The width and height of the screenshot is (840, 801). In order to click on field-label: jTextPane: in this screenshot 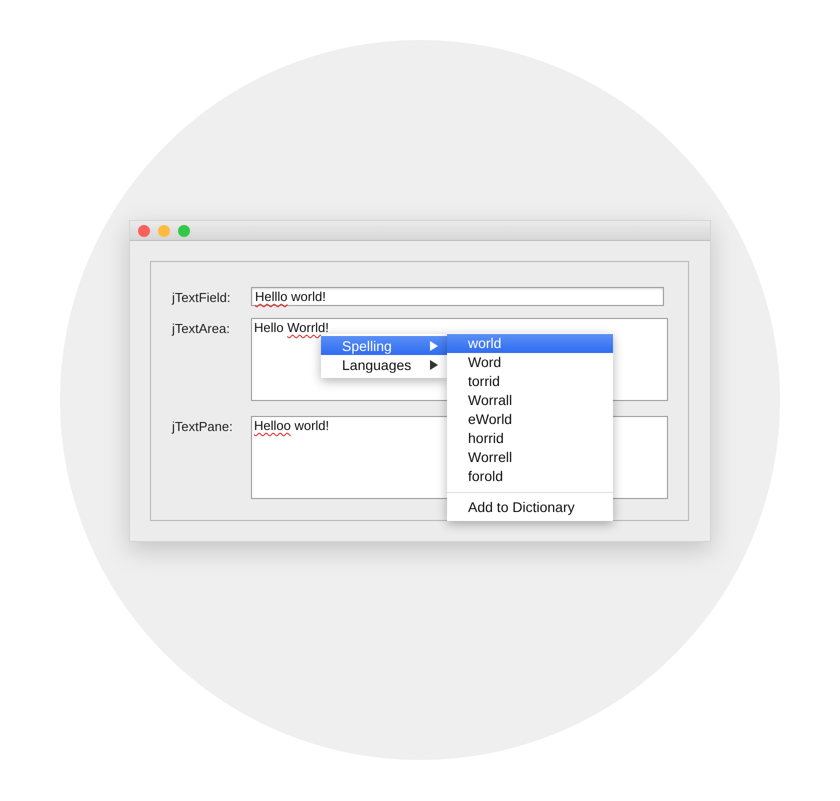, I will do `click(203, 426)`.